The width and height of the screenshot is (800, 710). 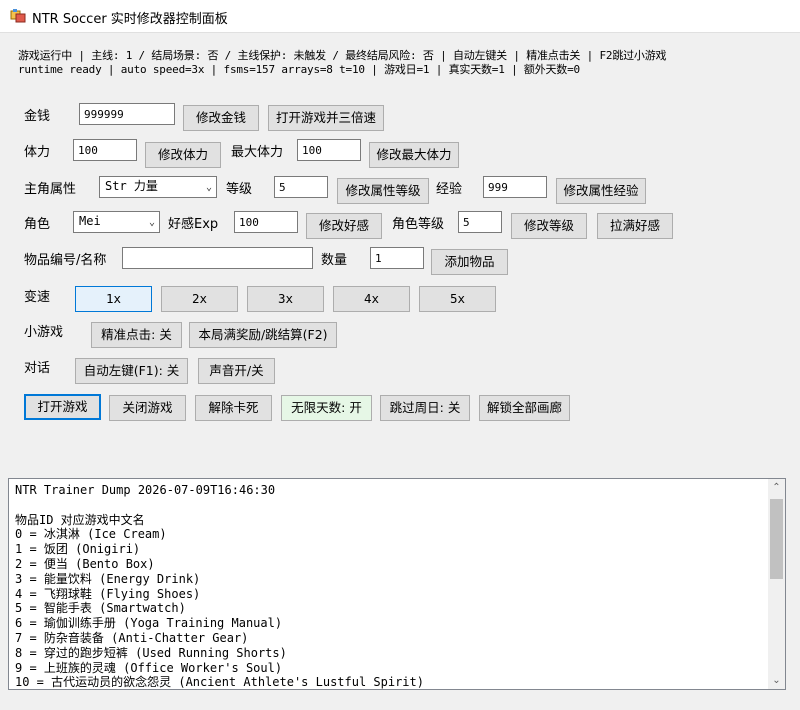 What do you see at coordinates (90, 221) in the screenshot?
I see `character-select-value: Mei` at bounding box center [90, 221].